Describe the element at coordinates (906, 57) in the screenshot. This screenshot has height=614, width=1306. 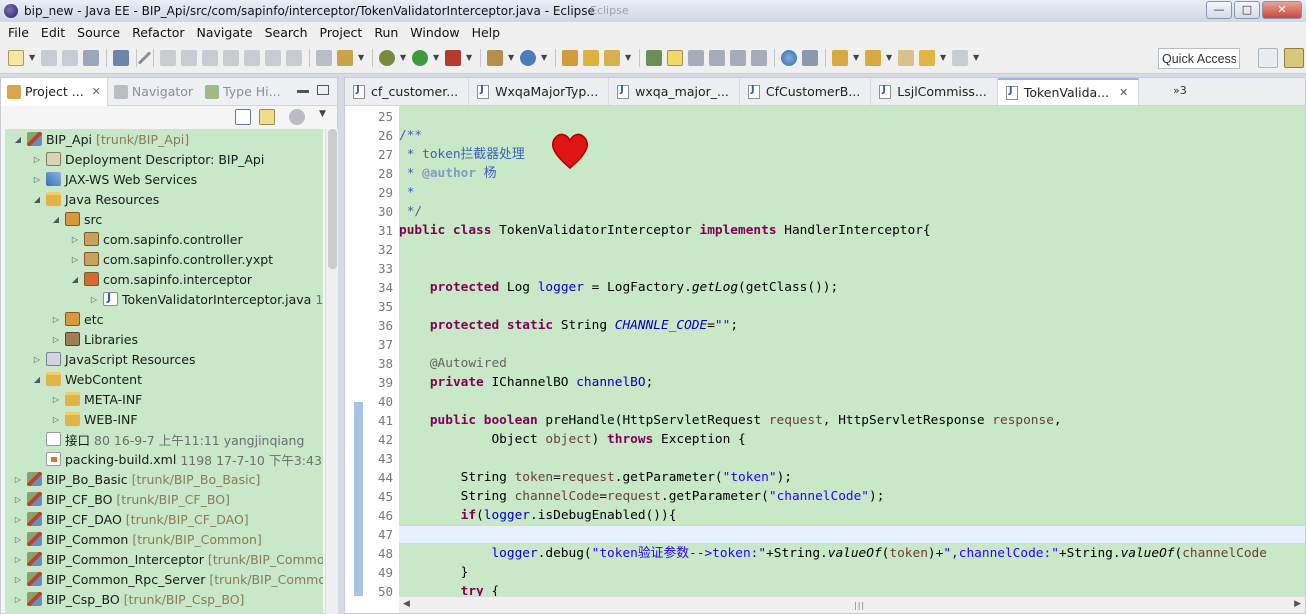
I see `last-edit-icon` at that location.